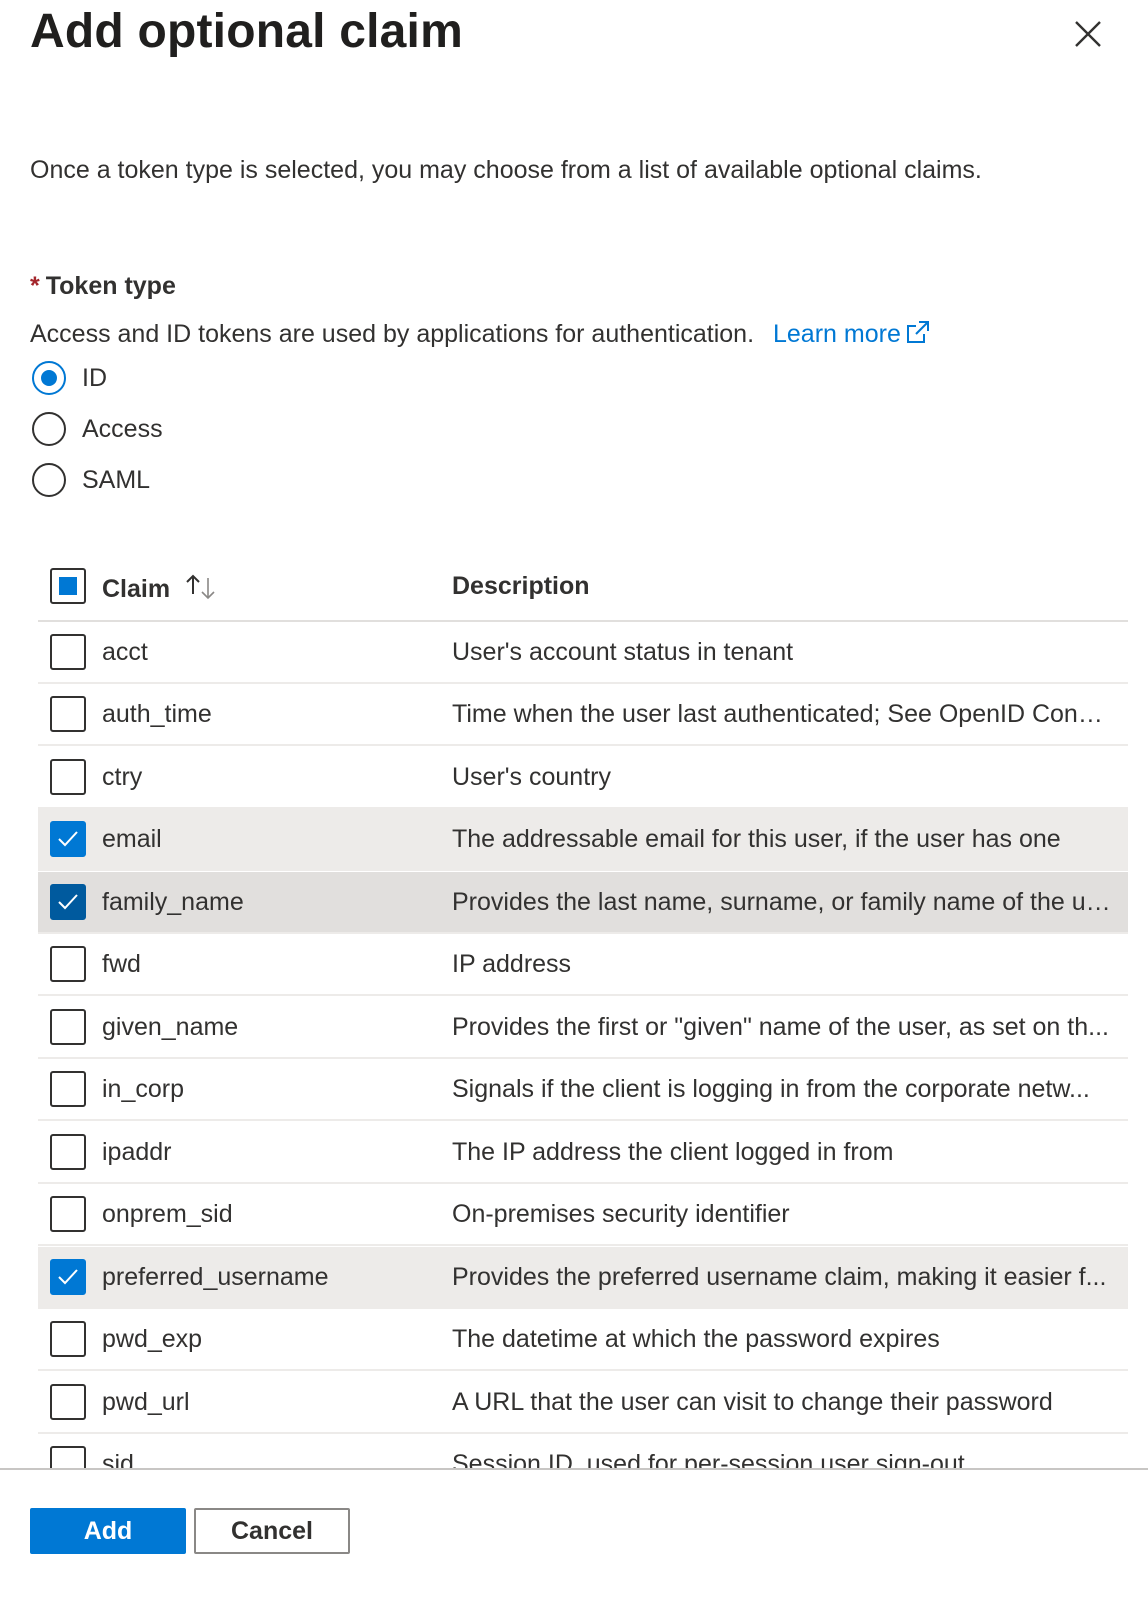 The width and height of the screenshot is (1148, 1608). Describe the element at coordinates (146, 1402) in the screenshot. I see `claim-name: pwd_url` at that location.